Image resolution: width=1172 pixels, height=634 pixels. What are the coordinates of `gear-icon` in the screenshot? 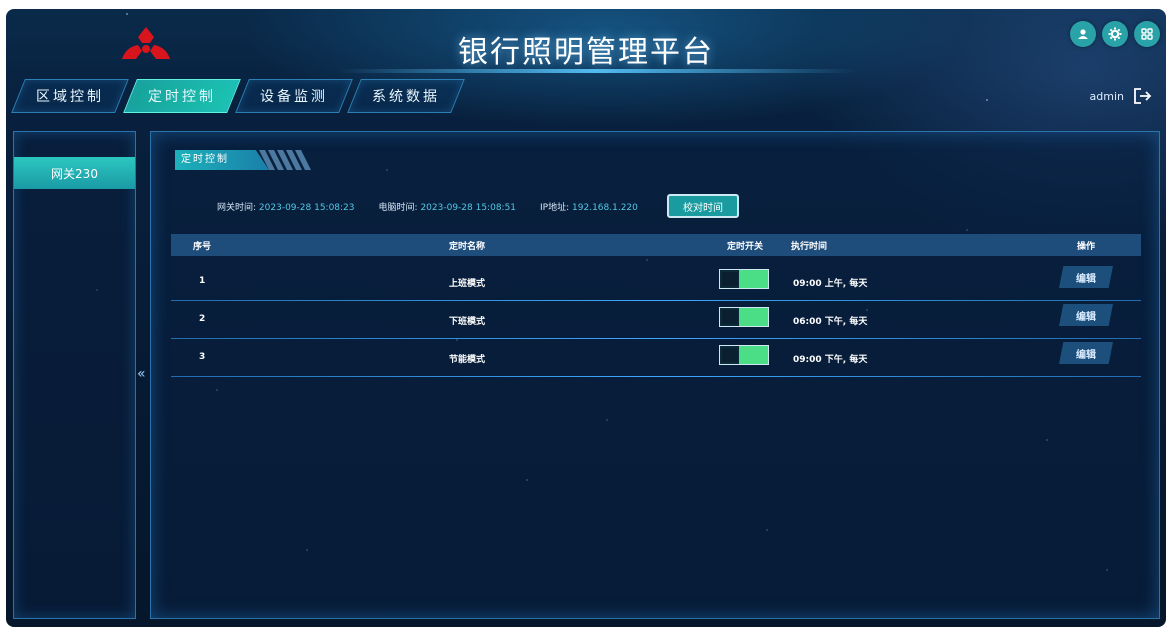 It's located at (1115, 34).